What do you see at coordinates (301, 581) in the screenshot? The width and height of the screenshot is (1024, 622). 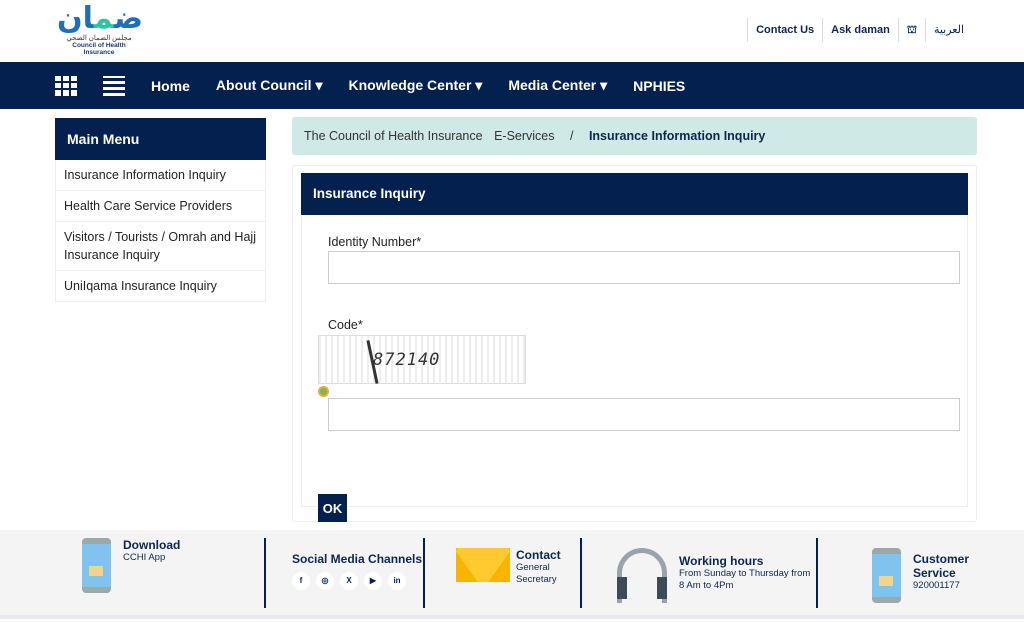 I see `facebook-icon: f` at bounding box center [301, 581].